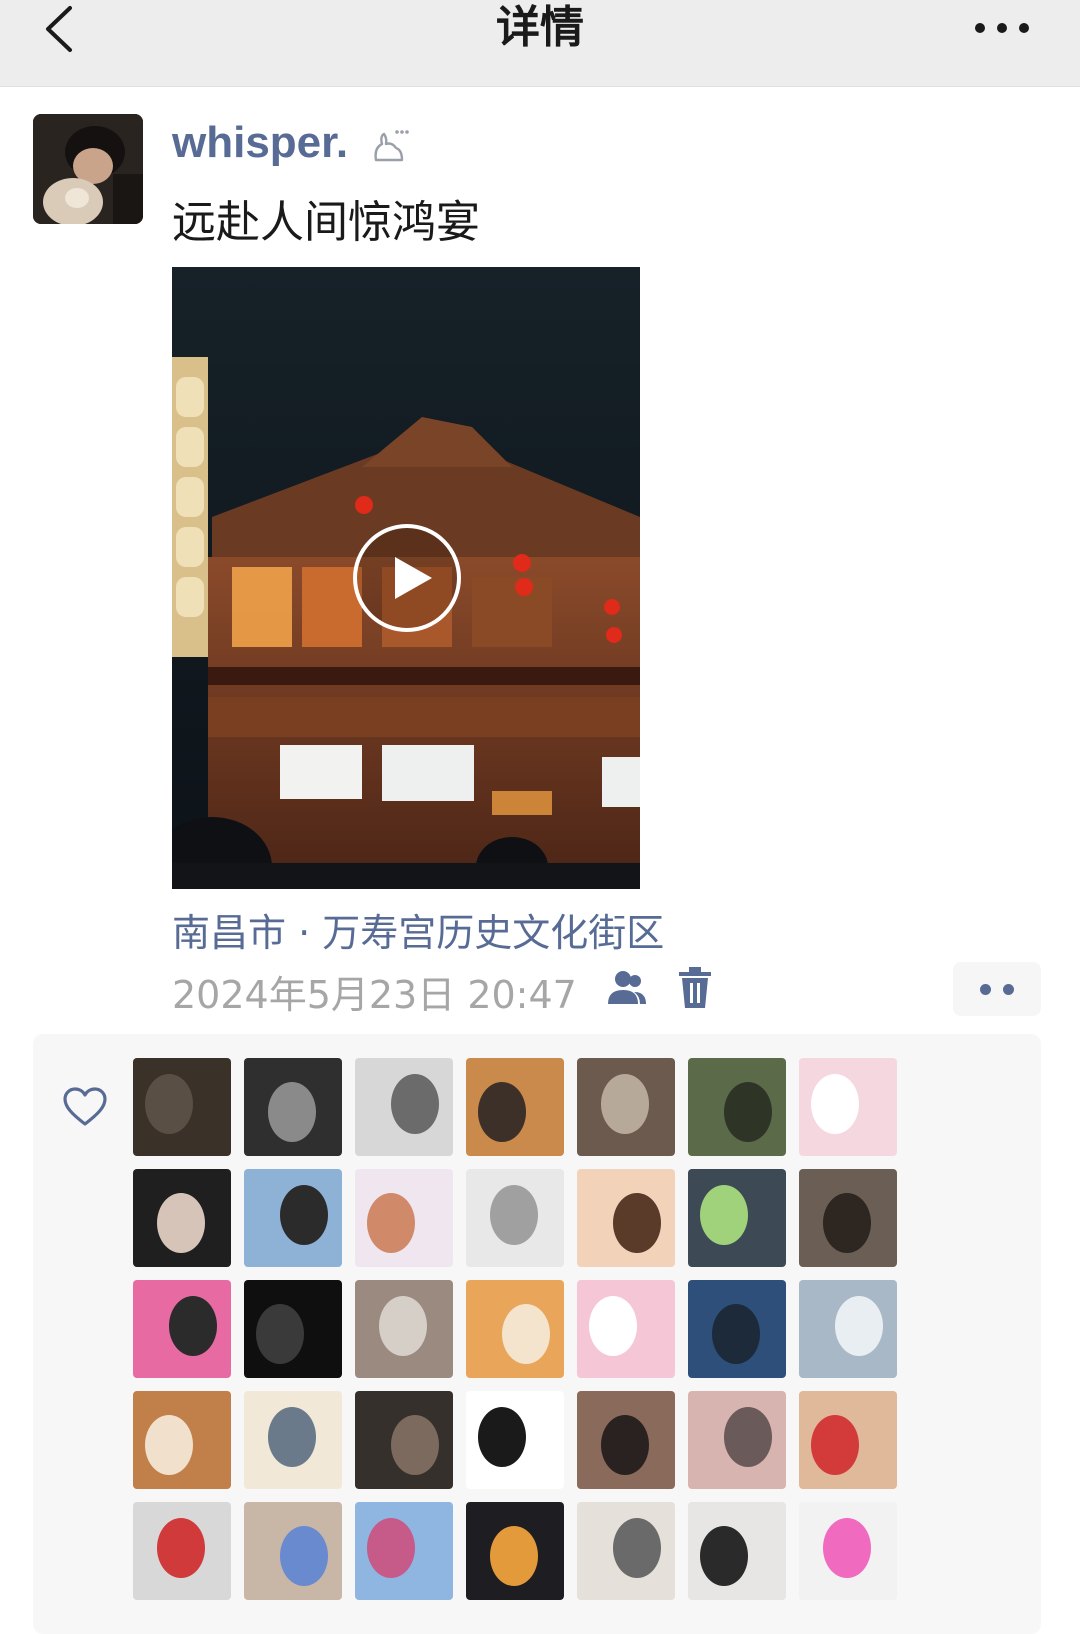 Image resolution: width=1080 pixels, height=1634 pixels. I want to click on more-button, so click(1002, 28).